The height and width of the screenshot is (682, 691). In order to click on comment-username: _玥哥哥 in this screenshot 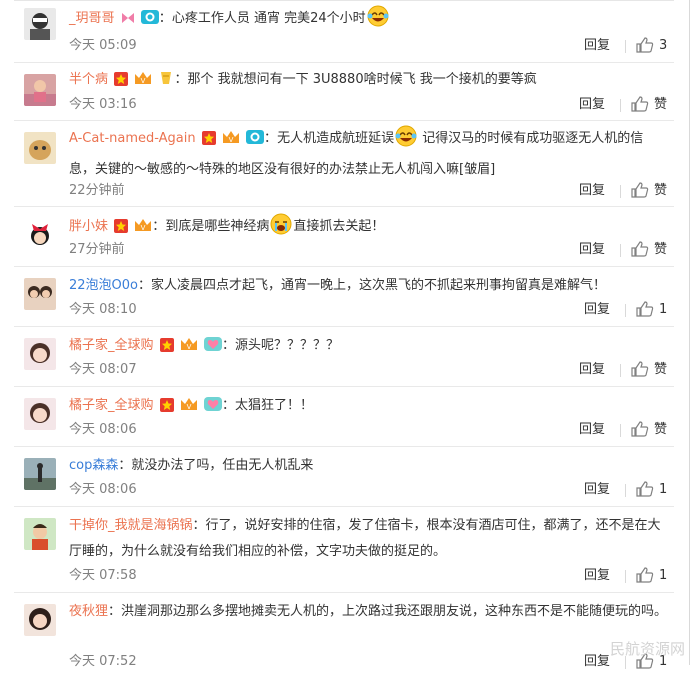, I will do `click(92, 18)`.